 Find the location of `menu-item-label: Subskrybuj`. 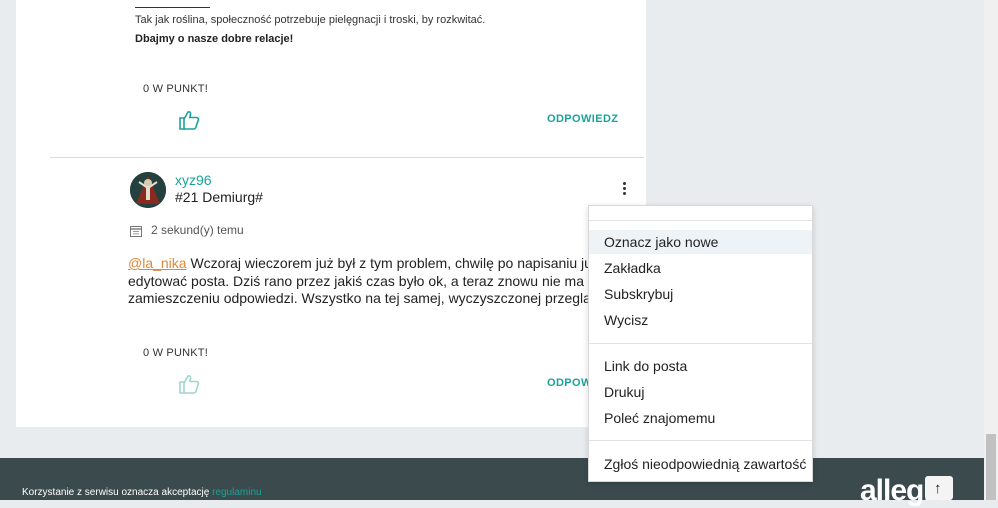

menu-item-label: Subskrybuj is located at coordinates (639, 294).